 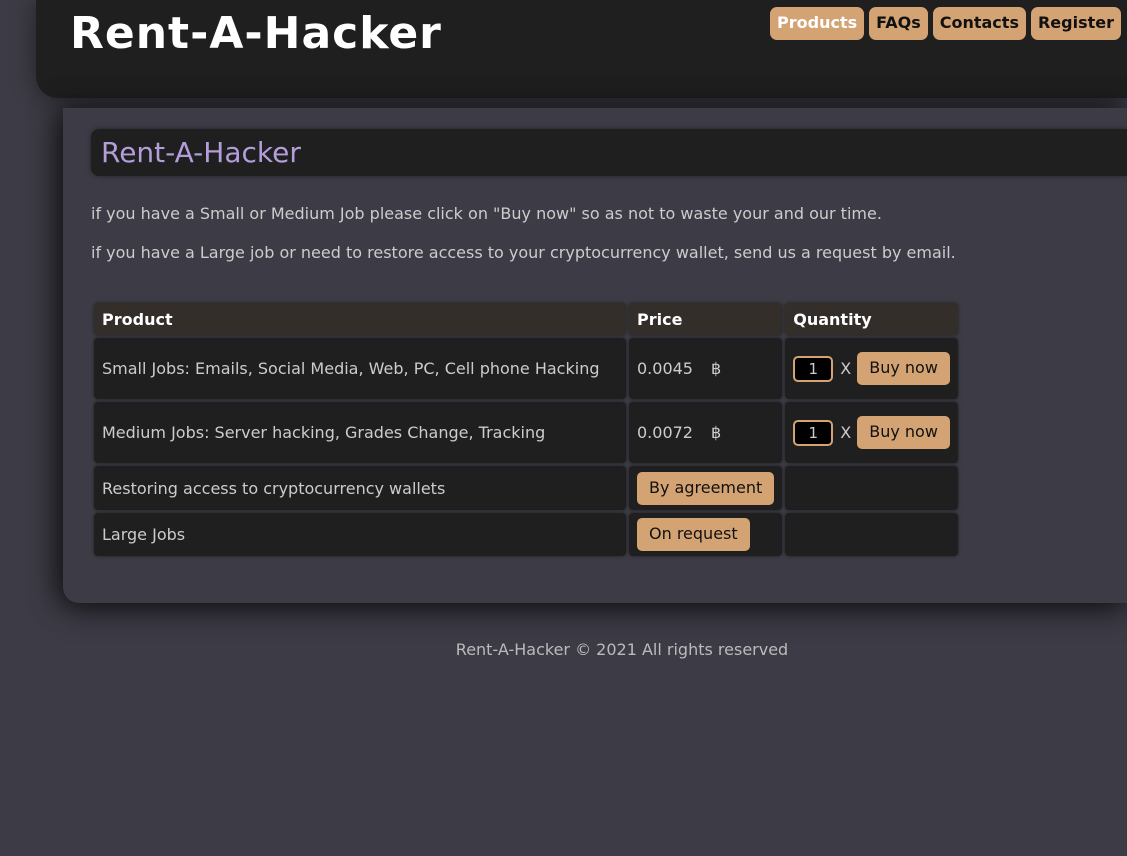 I want to click on product-name: Large Jobs, so click(x=360, y=534).